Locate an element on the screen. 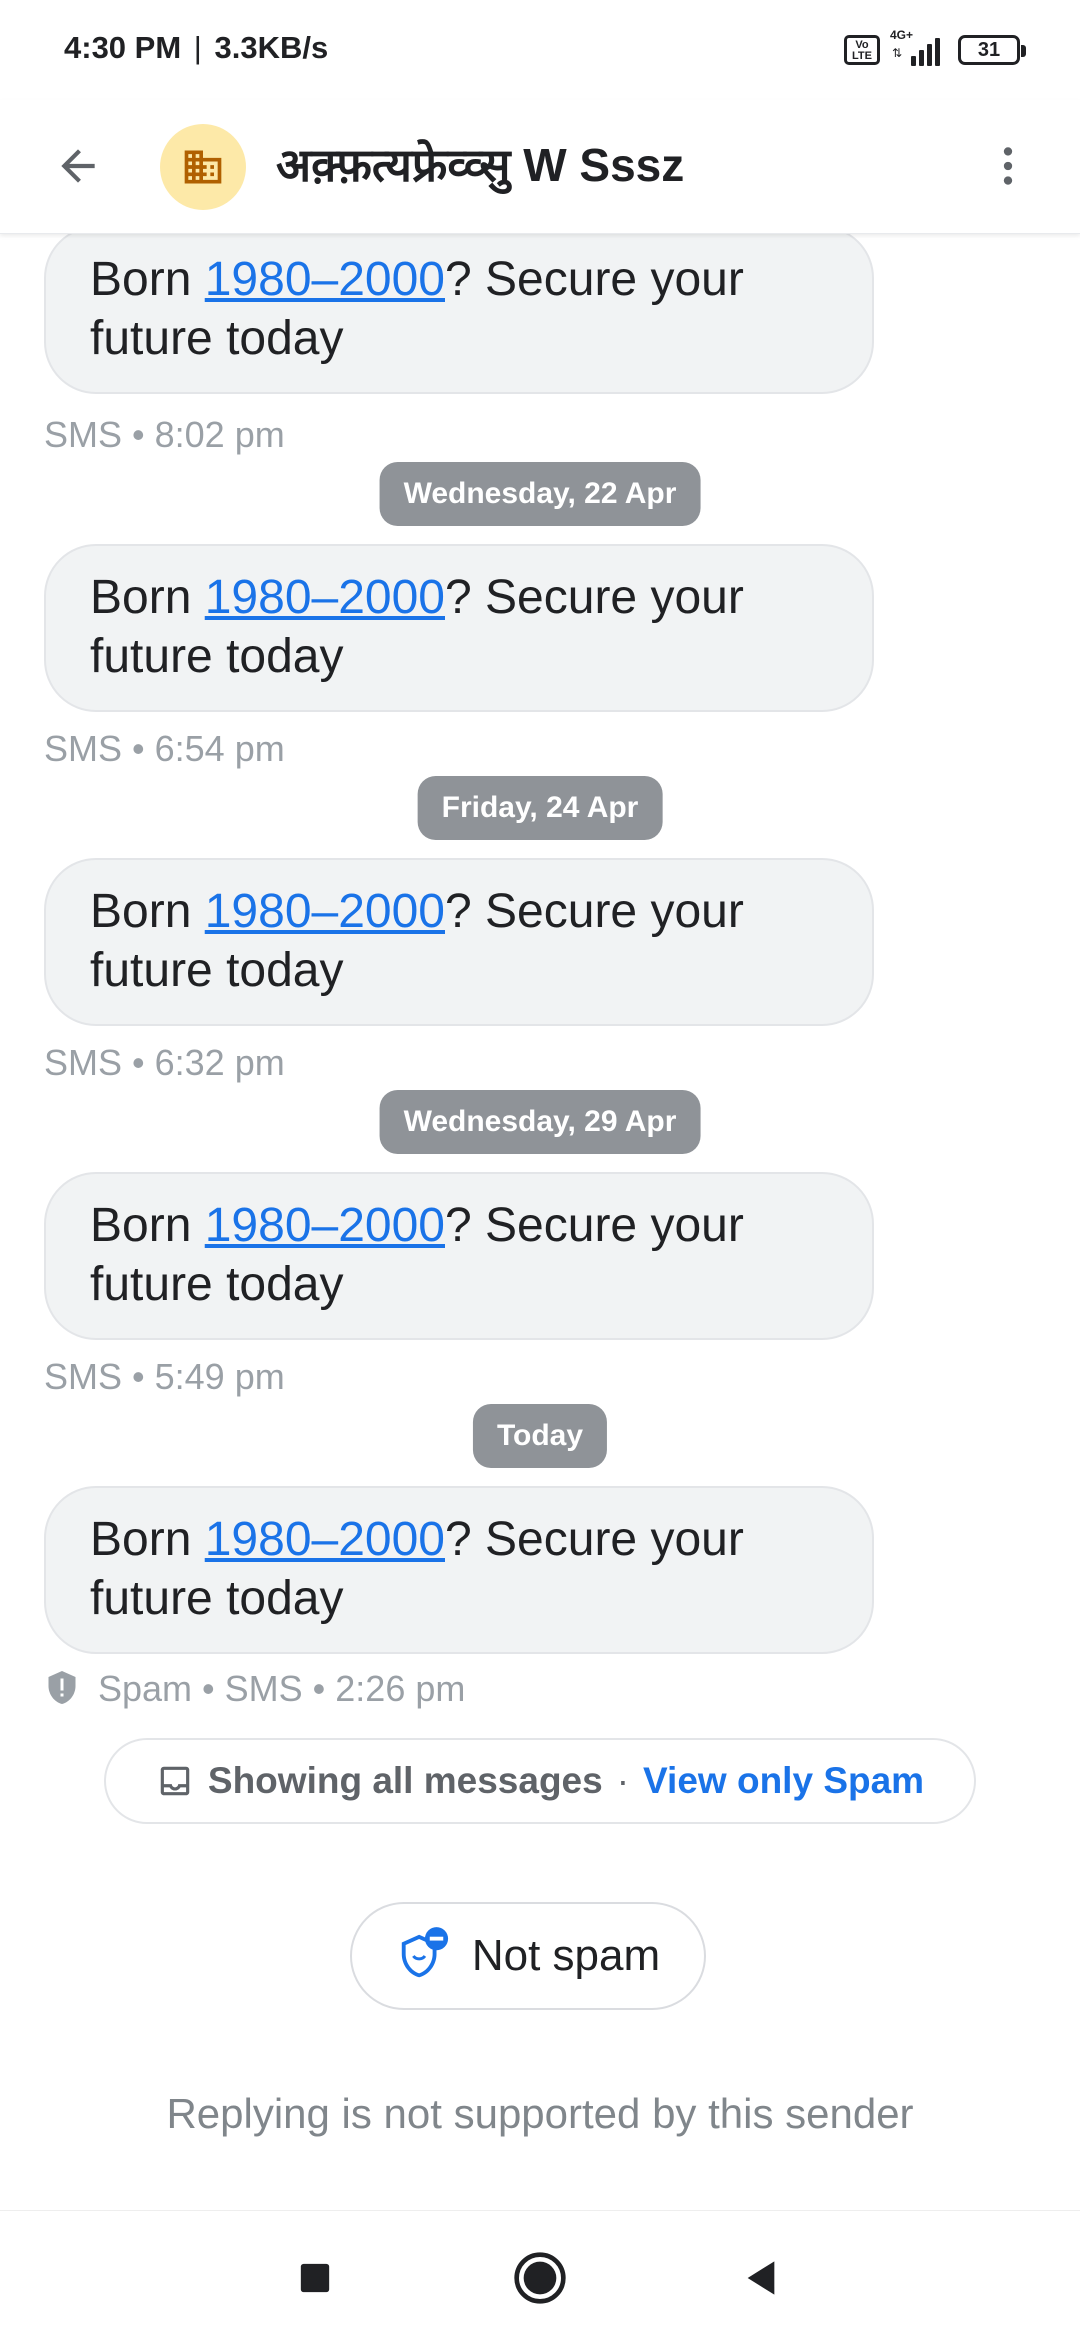 The image size is (1080, 2340). status-bar: 4:30 PM | 3.3KB/s Vo LTE 4G+ ⇅ 31 is located at coordinates (540, 50).